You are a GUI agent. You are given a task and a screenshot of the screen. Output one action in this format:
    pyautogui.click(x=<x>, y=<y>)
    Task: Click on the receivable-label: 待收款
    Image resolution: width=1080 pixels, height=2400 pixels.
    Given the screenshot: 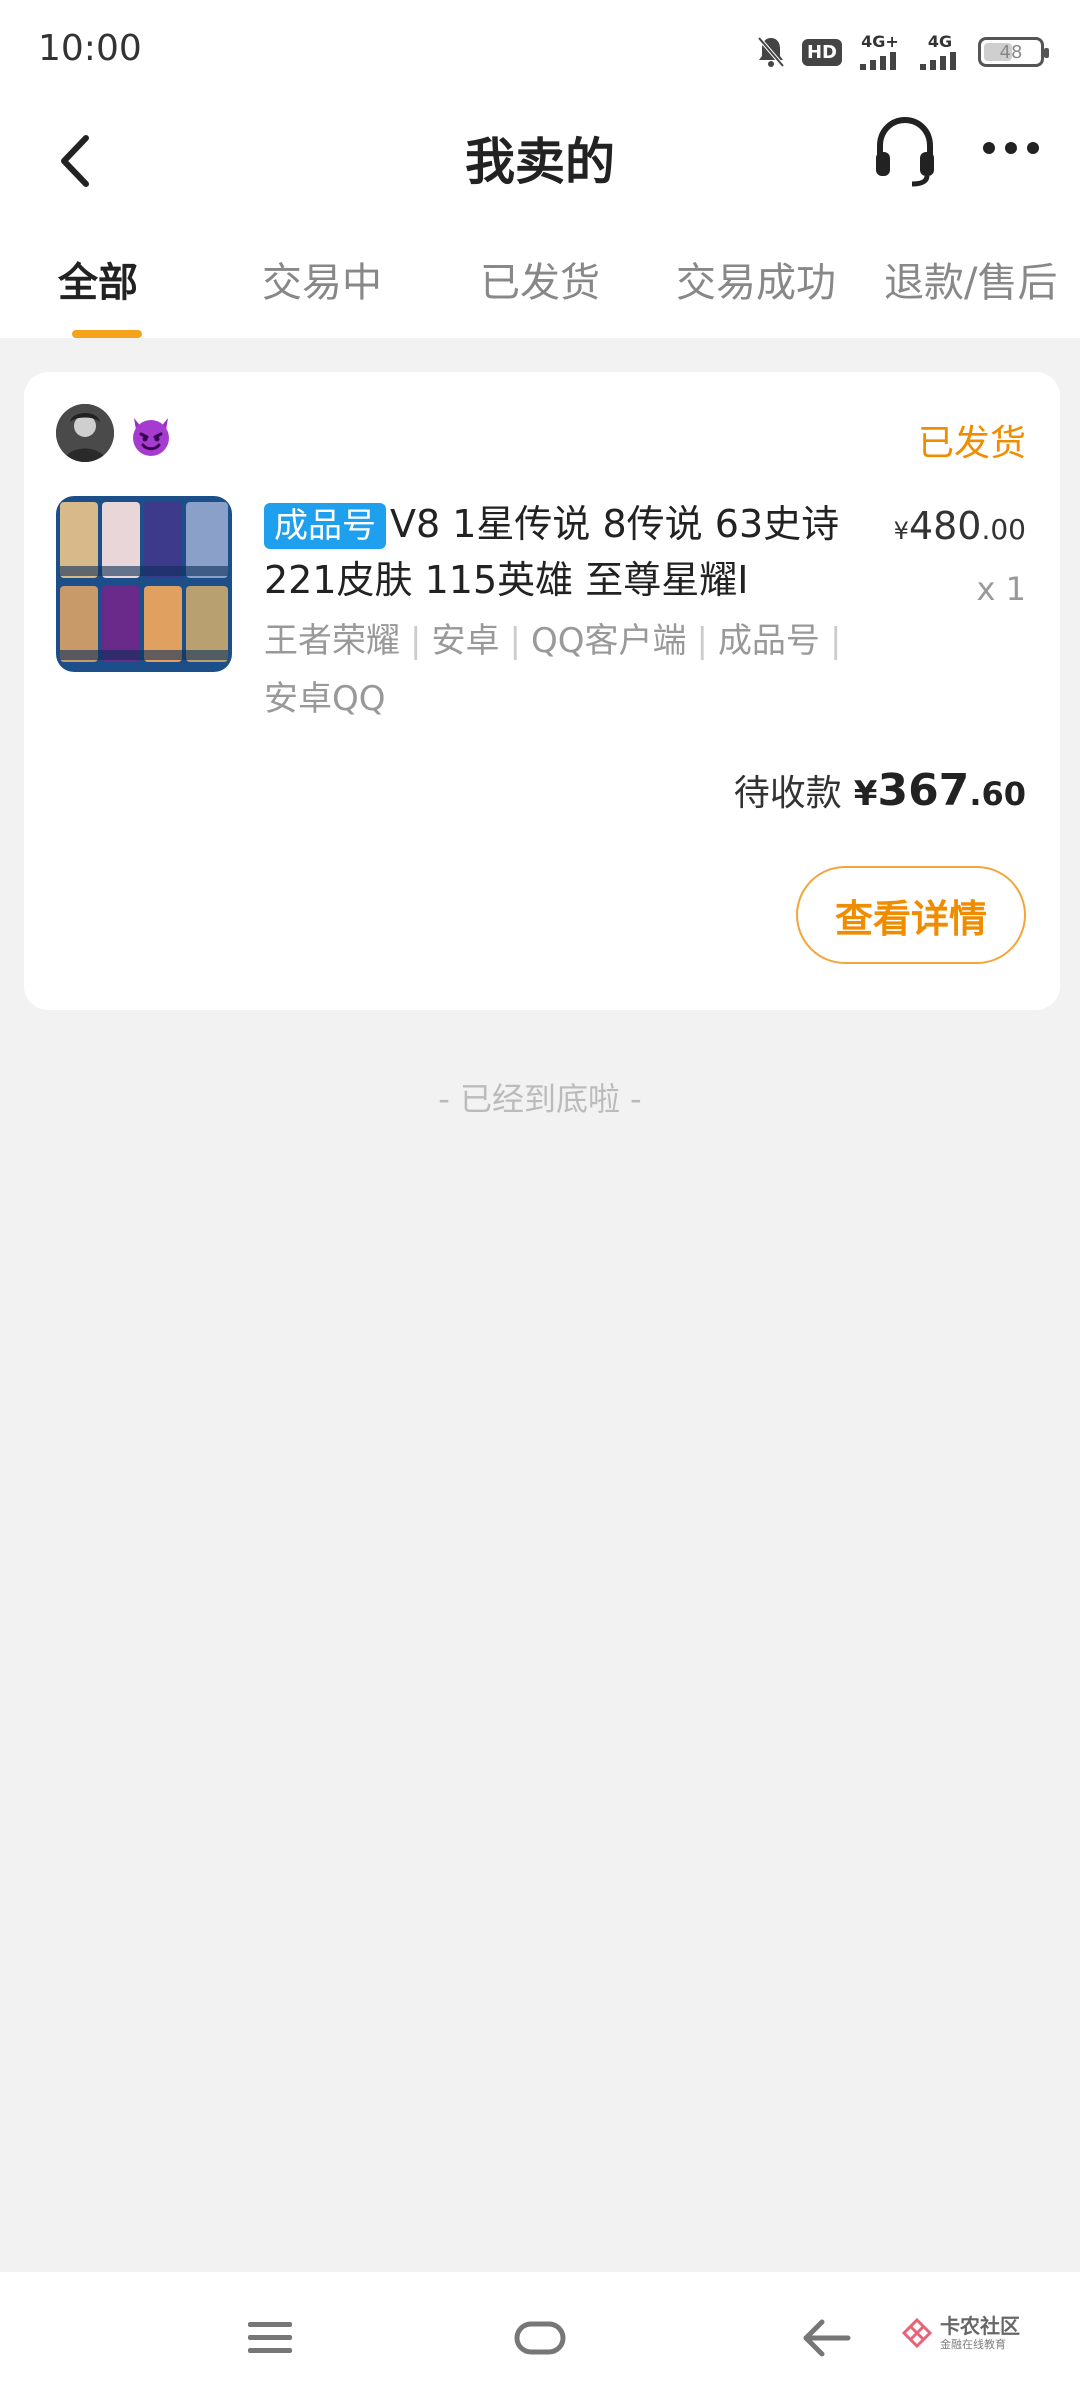 What is the action you would take?
    pyautogui.click(x=787, y=793)
    